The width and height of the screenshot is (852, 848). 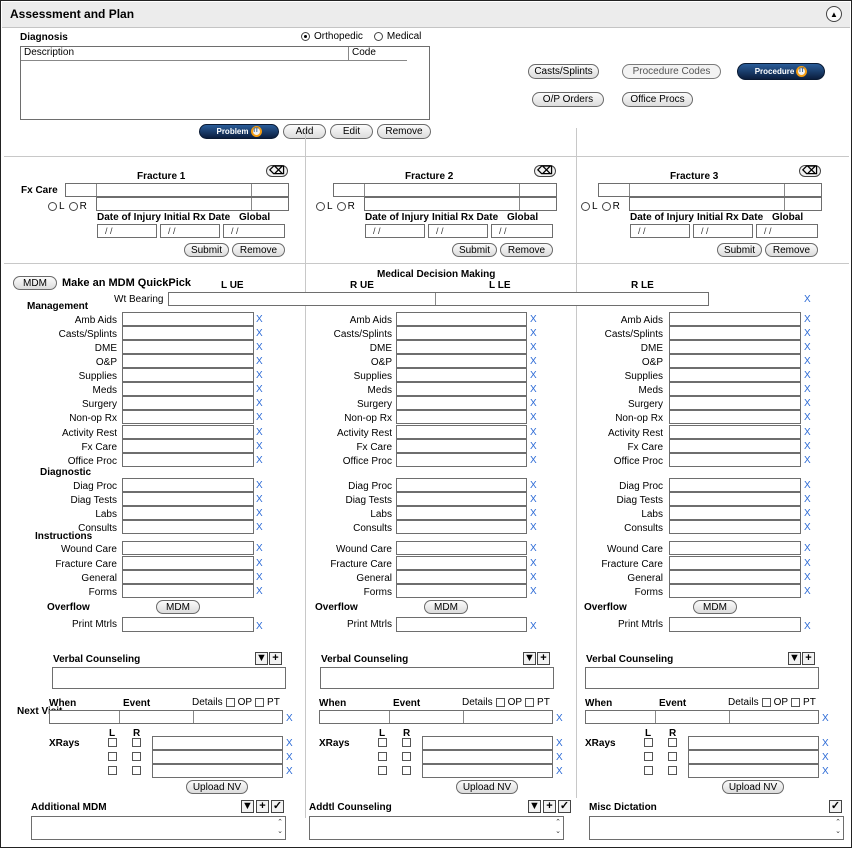 What do you see at coordinates (190, 231) in the screenshot?
I see `date-field-2: / /` at bounding box center [190, 231].